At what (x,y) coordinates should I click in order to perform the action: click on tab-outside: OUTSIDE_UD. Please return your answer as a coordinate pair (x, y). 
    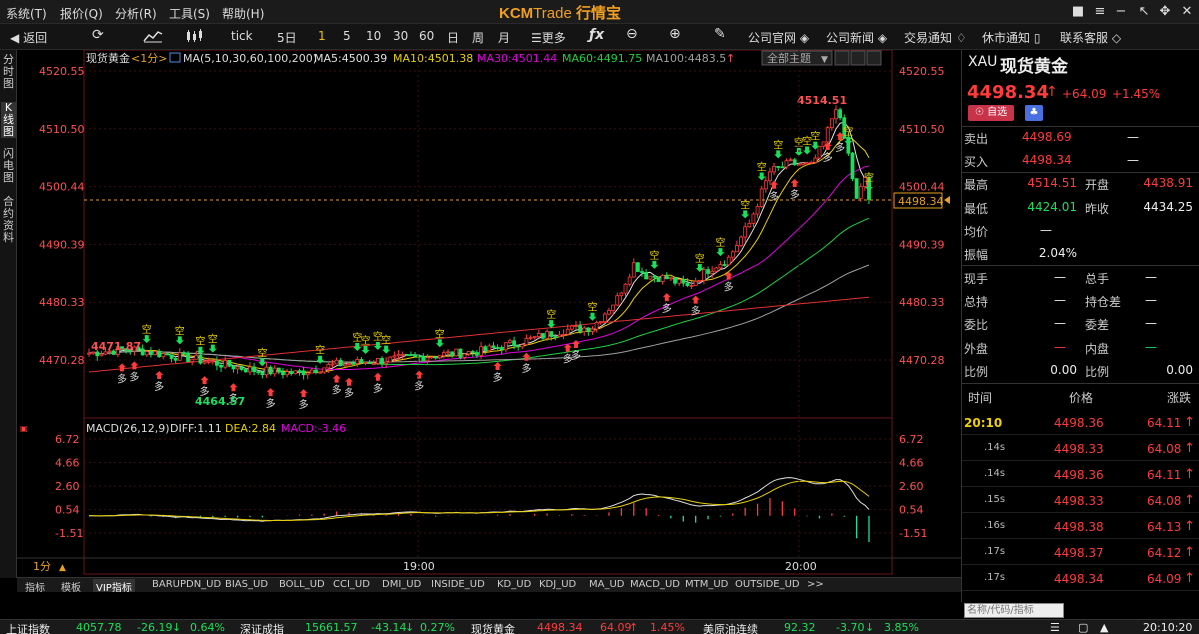
    Looking at the image, I should click on (767, 584).